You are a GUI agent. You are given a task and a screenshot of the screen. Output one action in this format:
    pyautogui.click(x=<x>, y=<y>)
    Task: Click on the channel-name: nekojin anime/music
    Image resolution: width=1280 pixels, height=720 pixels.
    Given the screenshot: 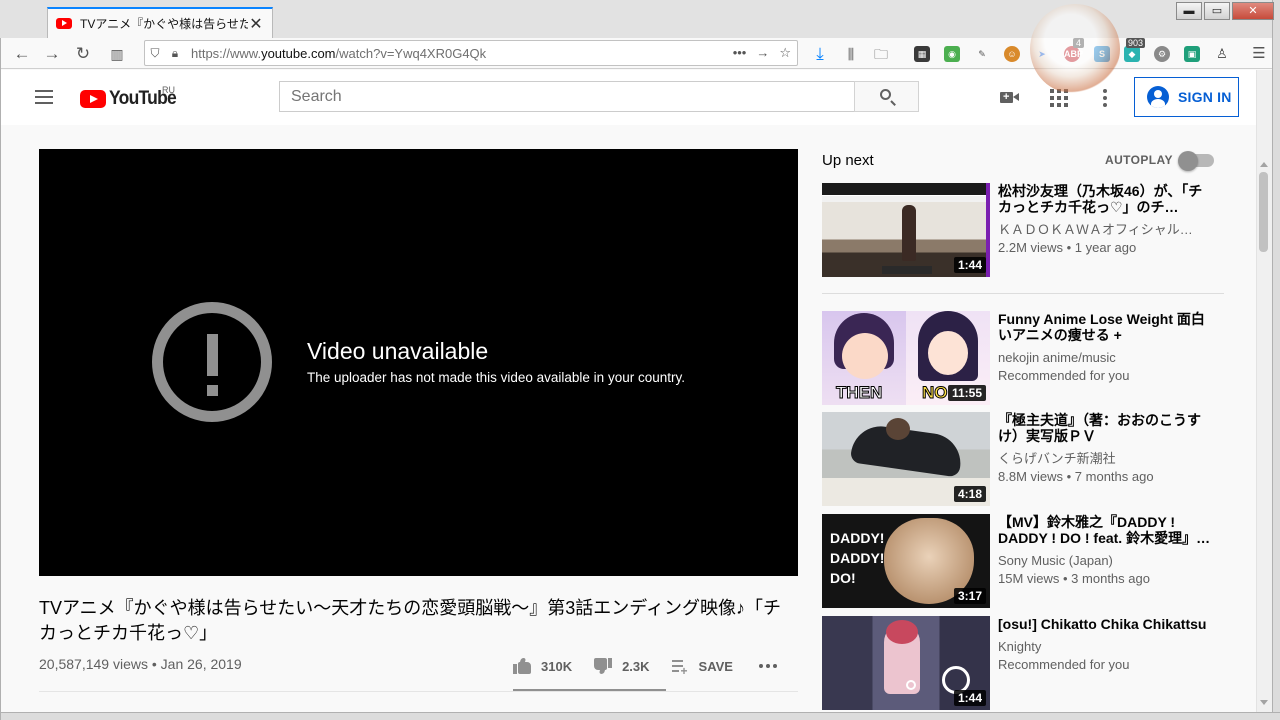 What is the action you would take?
    pyautogui.click(x=1105, y=358)
    